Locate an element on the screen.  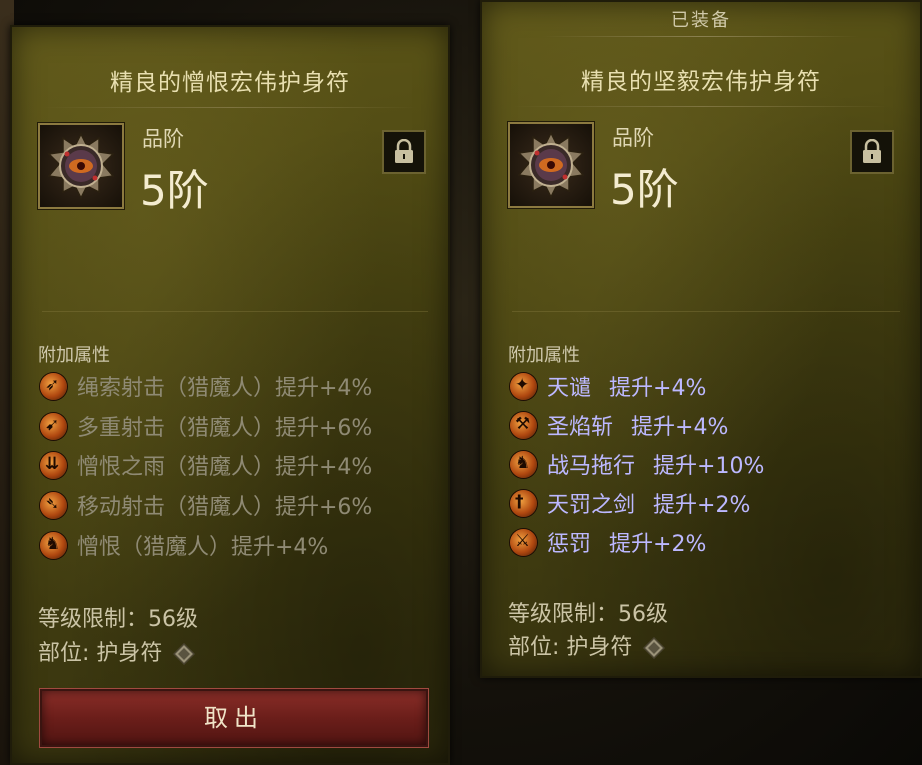
heavens-fury-icon: ✦ is located at coordinates (523, 386).